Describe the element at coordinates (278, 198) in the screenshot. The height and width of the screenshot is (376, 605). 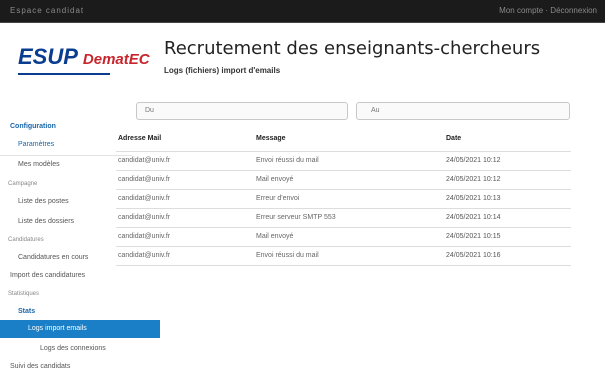
I see `cell-message: Erreur d'envoi` at that location.